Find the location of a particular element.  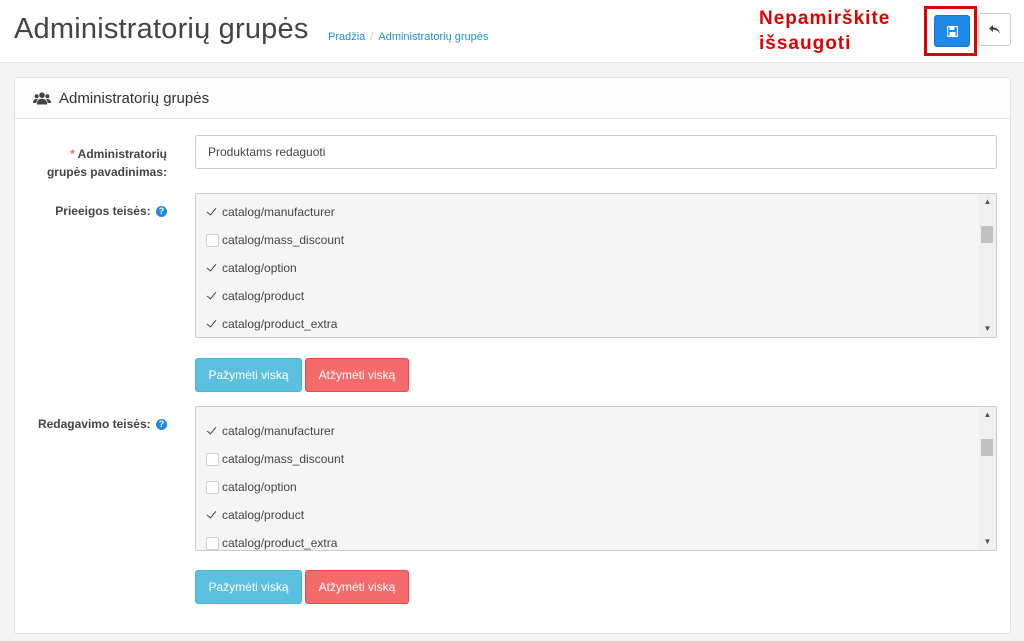

panel-heading: Administratorių grupės is located at coordinates (512, 98).